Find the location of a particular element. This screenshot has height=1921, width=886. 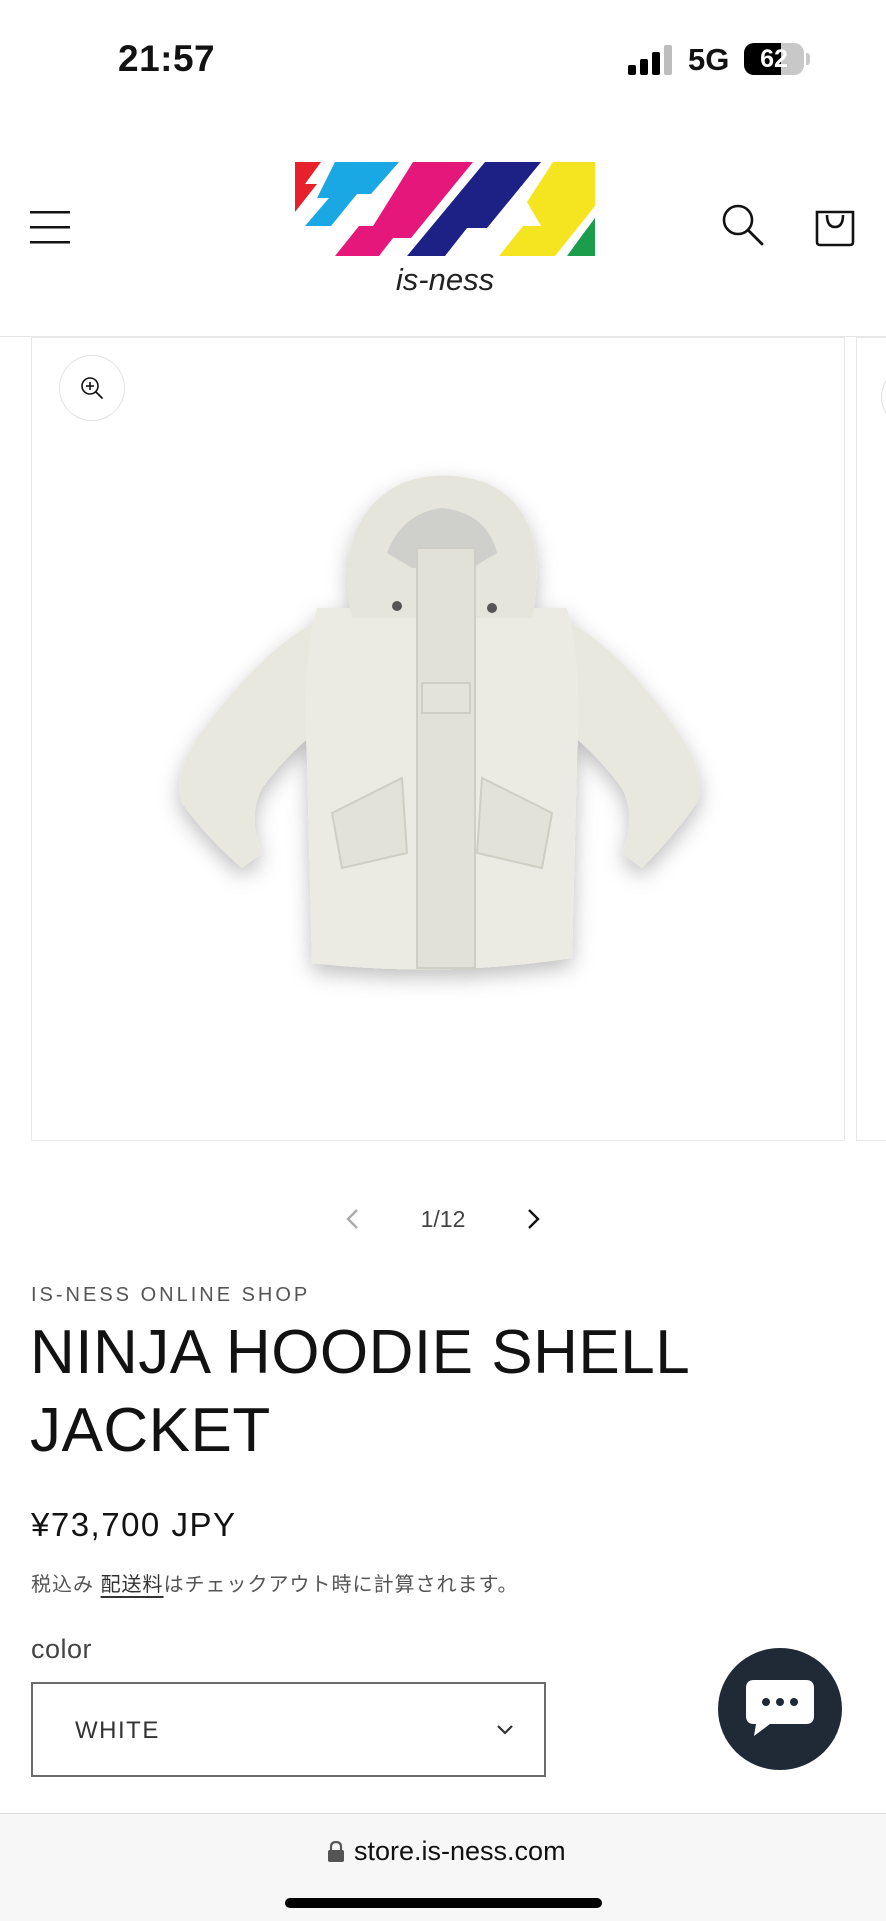

battery-level: 62 is located at coordinates (774, 59).